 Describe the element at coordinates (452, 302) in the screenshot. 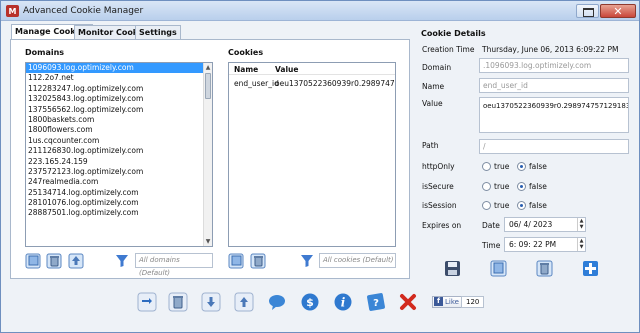

I see `like-label: Like` at that location.